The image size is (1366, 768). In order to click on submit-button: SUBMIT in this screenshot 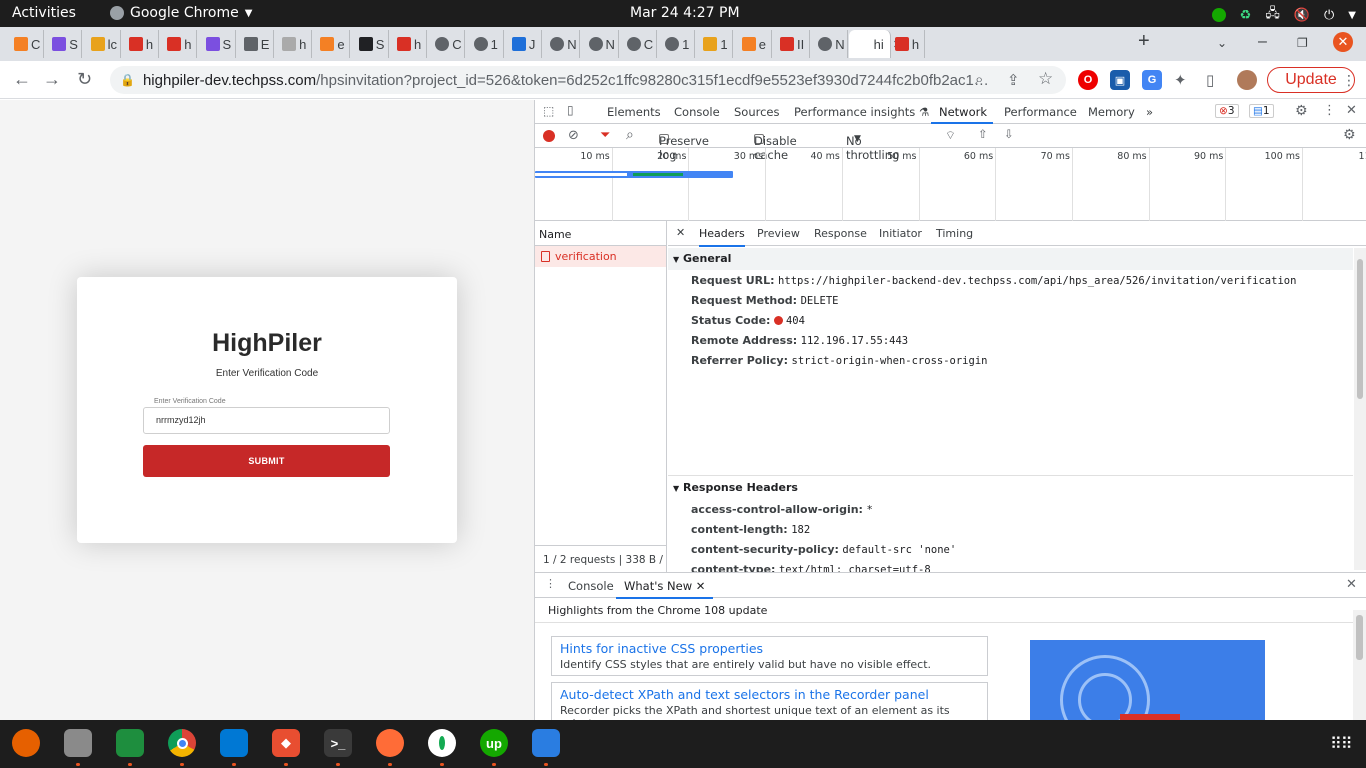, I will do `click(266, 461)`.